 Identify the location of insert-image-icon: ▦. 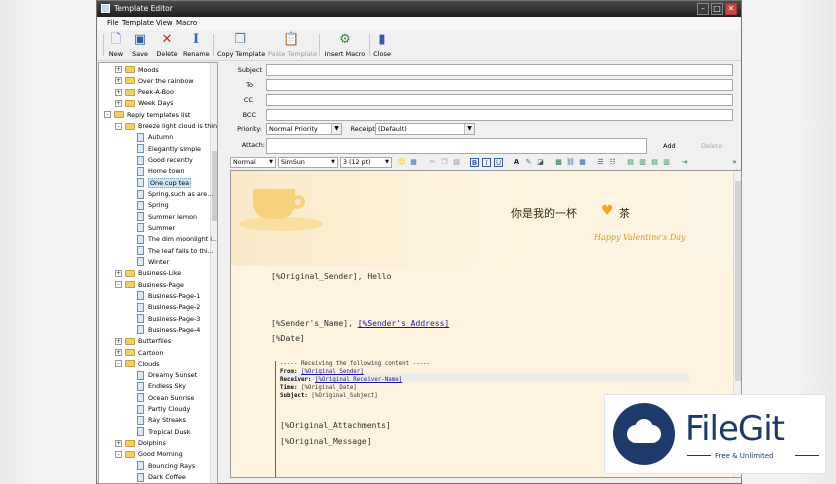
(413, 162).